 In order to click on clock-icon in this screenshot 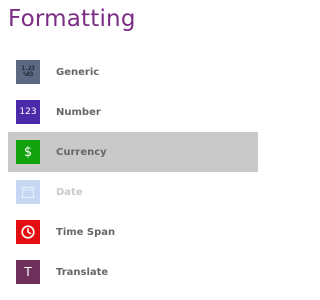, I will do `click(28, 232)`.